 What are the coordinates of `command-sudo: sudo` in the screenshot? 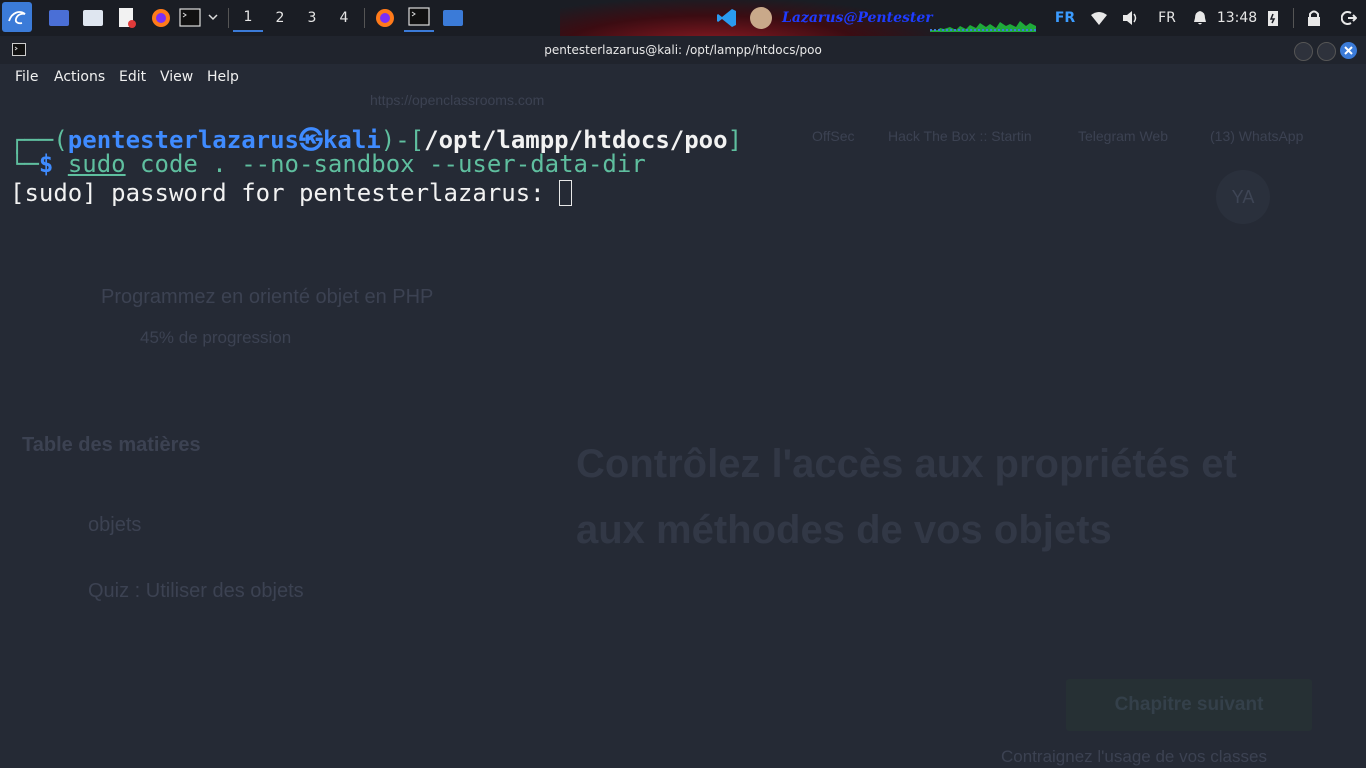 It's located at (96, 164).